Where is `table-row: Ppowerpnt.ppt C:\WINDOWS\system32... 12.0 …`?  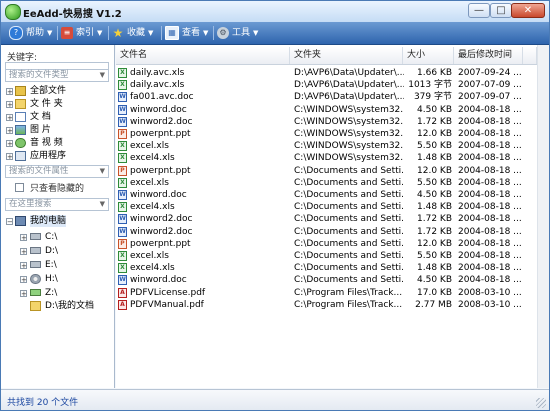 table-row: Ppowerpnt.ppt C:\WINDOWS\system32... 12.0 … is located at coordinates (326, 134).